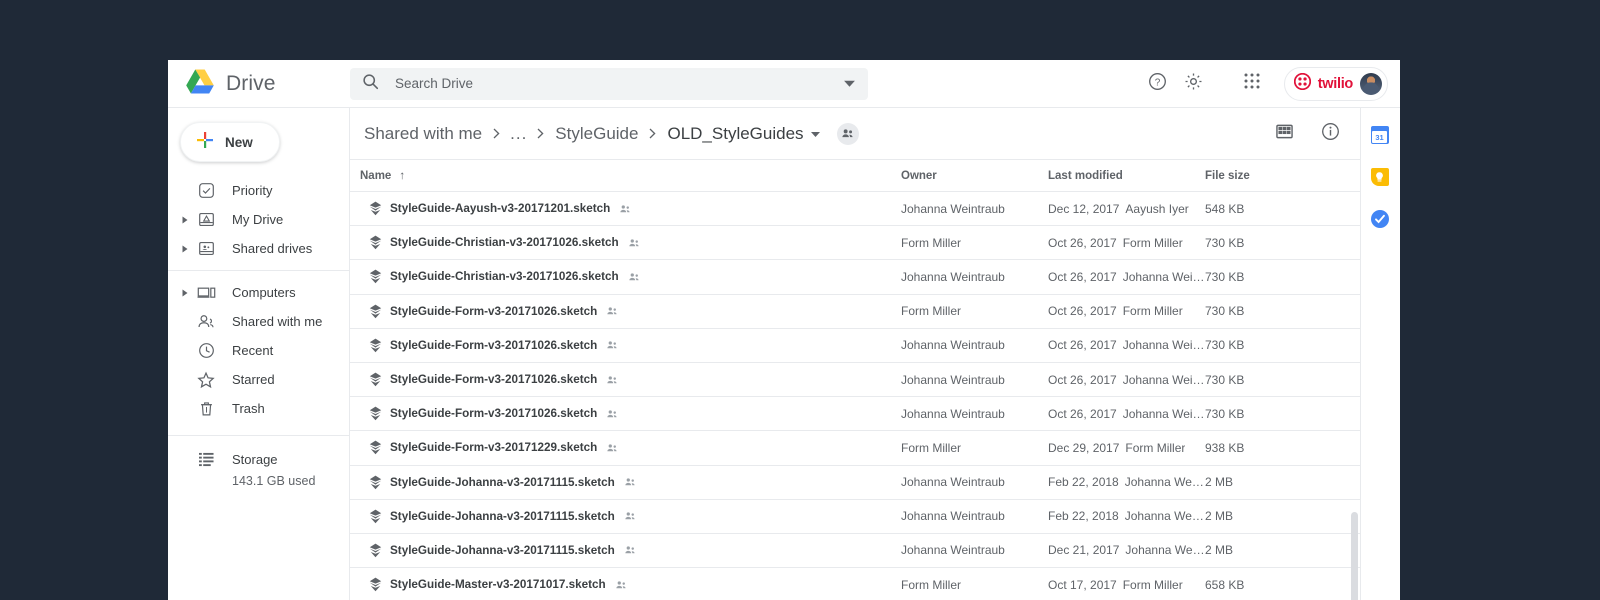  I want to click on account-switcher: twilio, so click(1335, 83).